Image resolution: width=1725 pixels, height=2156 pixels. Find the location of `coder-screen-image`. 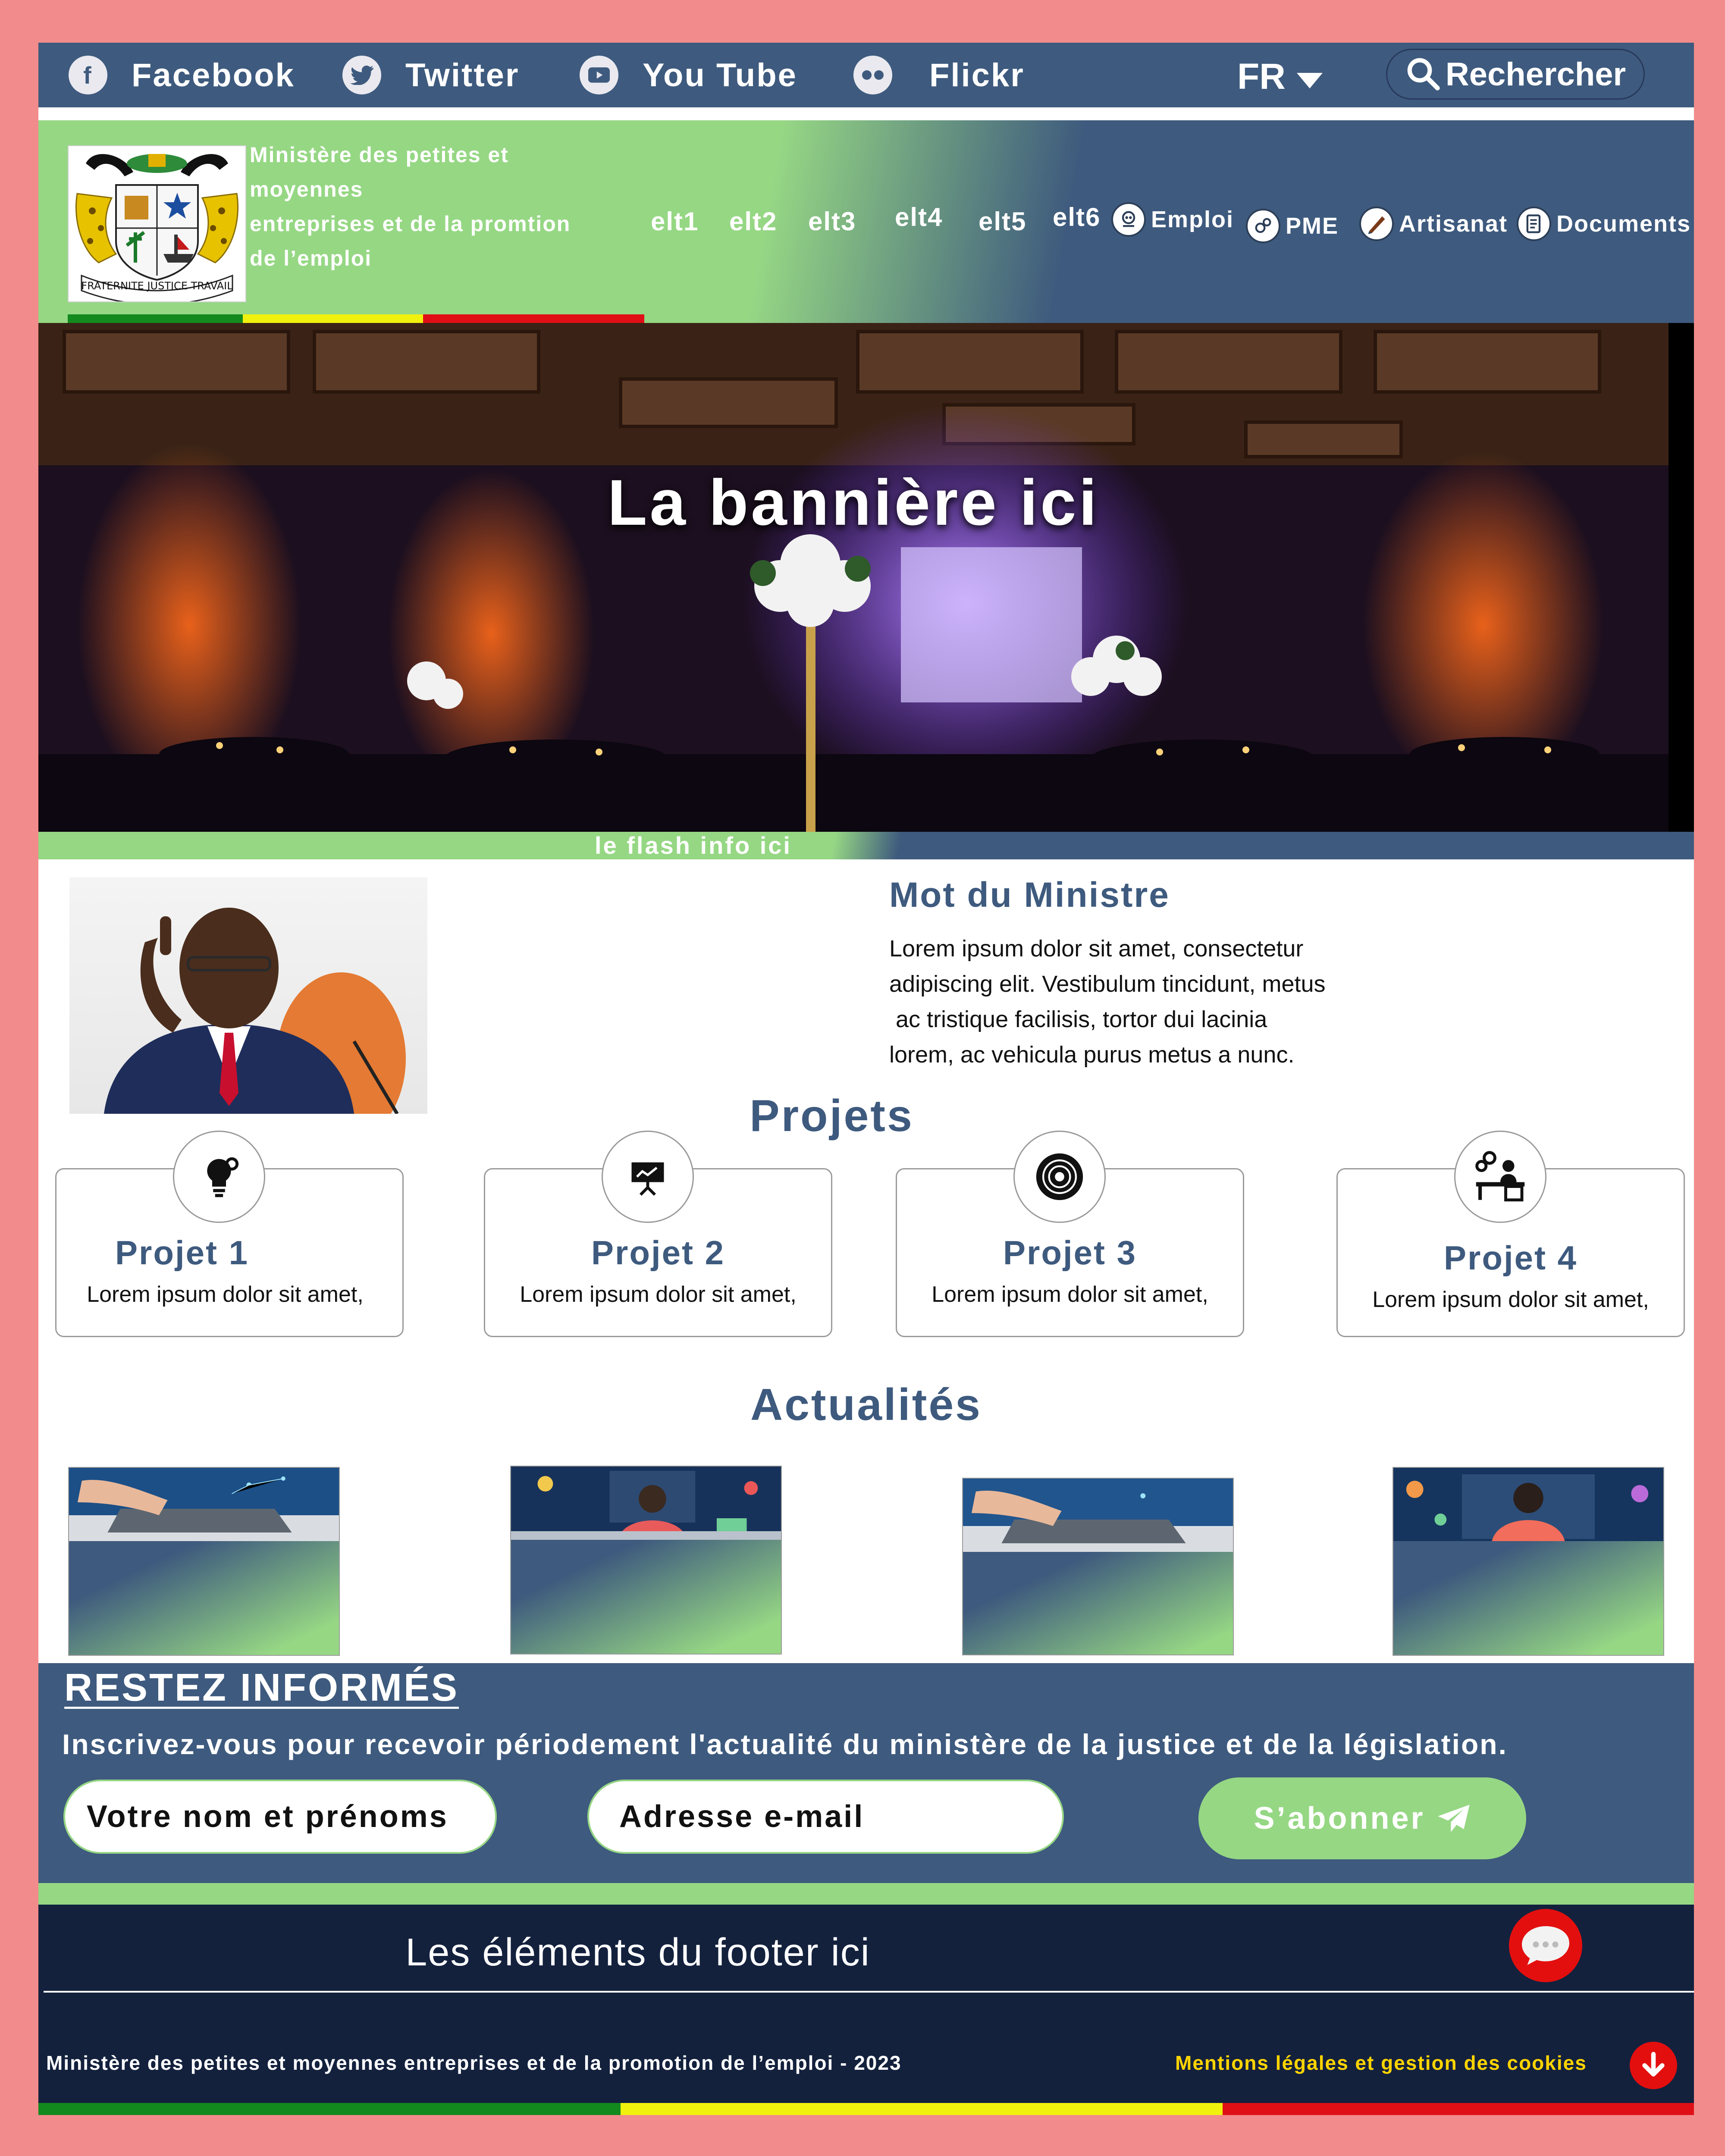

coder-screen-image is located at coordinates (1528, 1504).